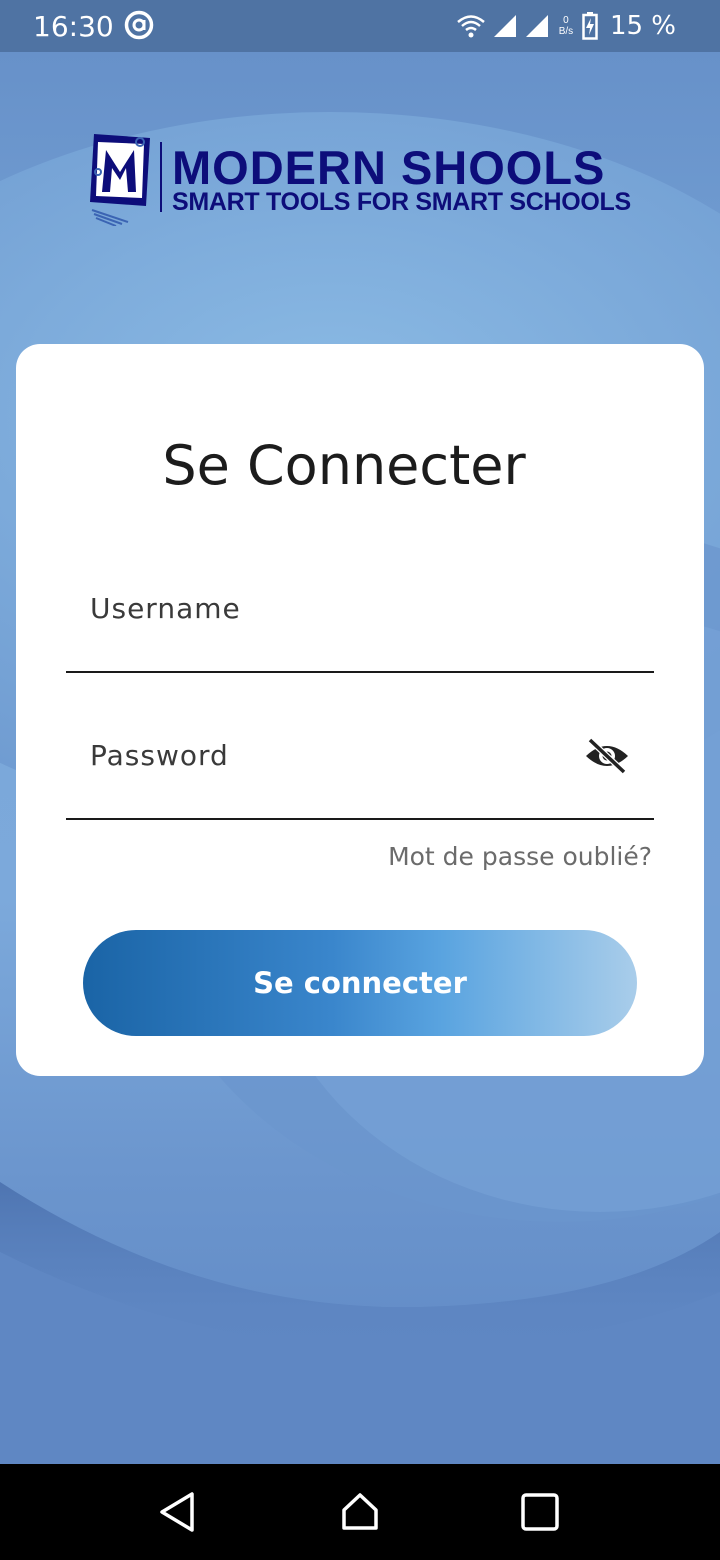 This screenshot has width=720, height=1560. Describe the element at coordinates (319, 755) in the screenshot. I see `password-input` at that location.